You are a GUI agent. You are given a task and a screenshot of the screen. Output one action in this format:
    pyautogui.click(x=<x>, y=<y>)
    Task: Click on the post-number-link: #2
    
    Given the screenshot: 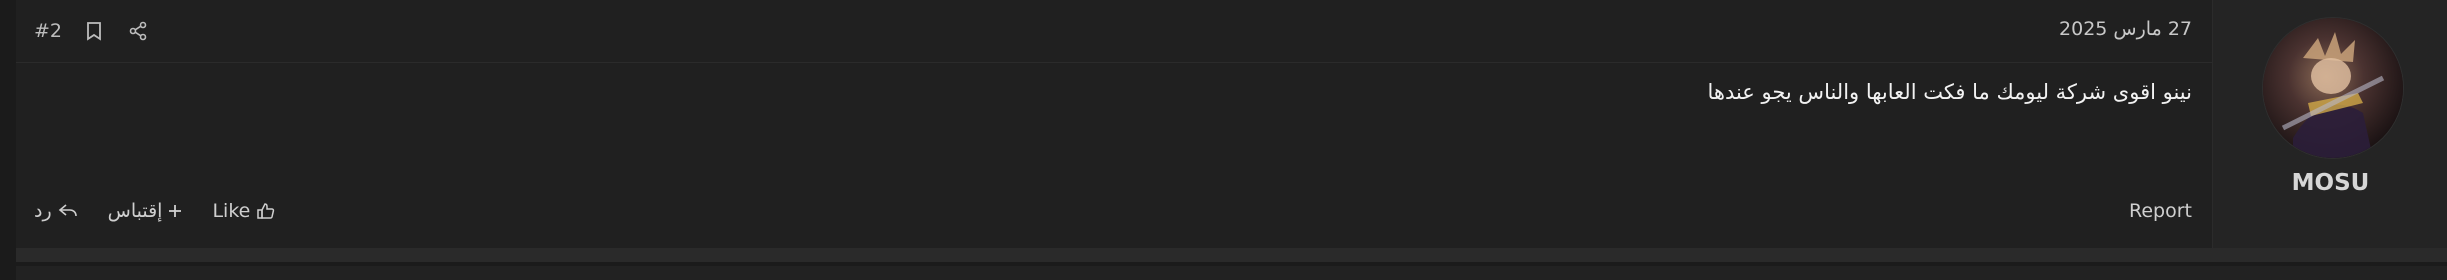 What is the action you would take?
    pyautogui.click(x=48, y=31)
    